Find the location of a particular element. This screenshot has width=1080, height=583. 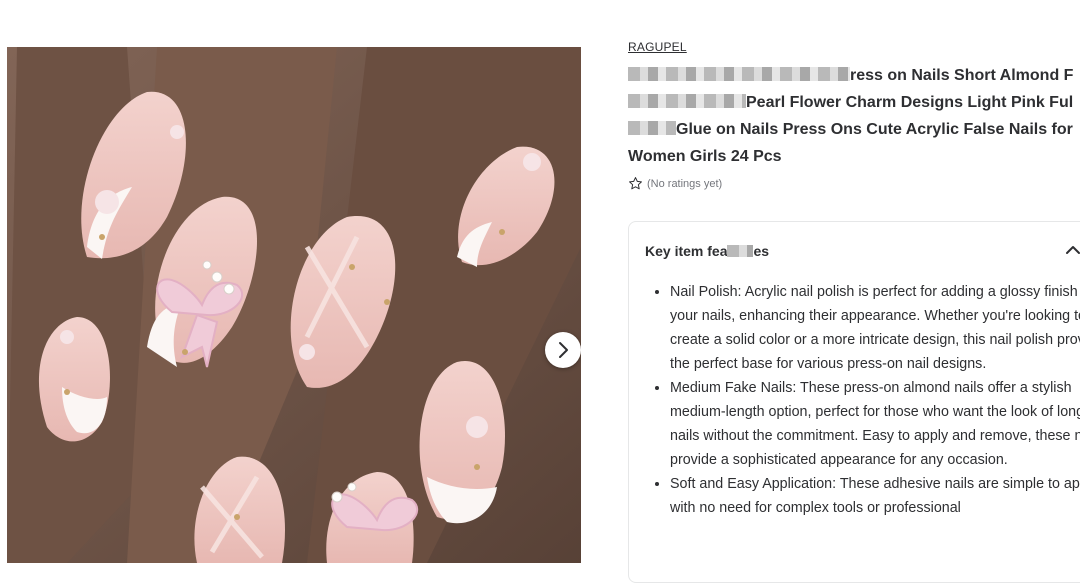

star-outline-icon is located at coordinates (635, 183).